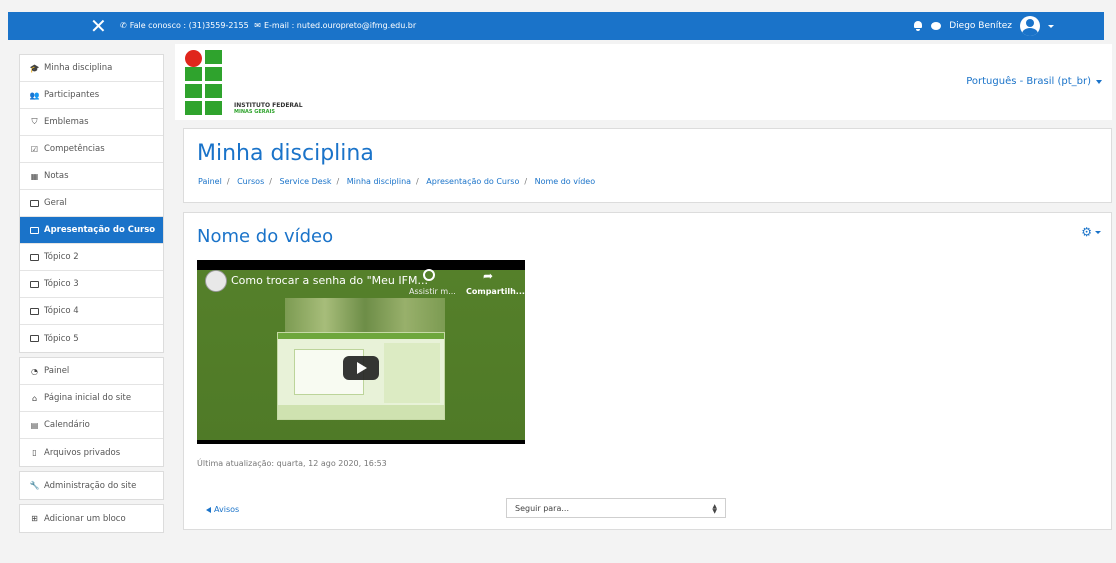  Describe the element at coordinates (34, 371) in the screenshot. I see `dashboard-icon: ◔` at that location.